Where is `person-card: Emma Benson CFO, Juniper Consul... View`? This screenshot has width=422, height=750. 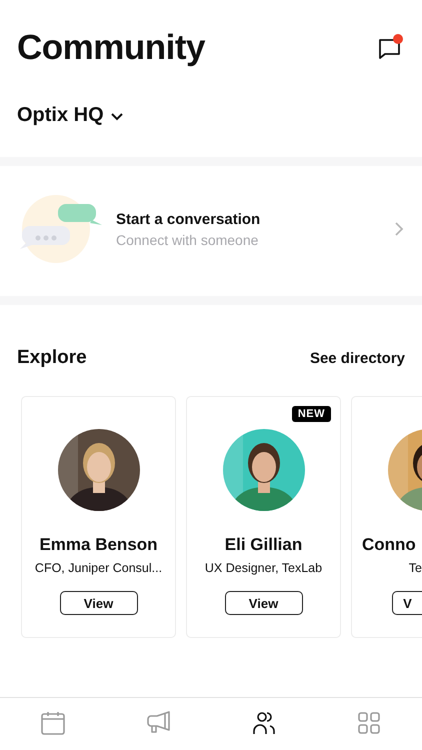
person-card: Emma Benson CFO, Juniper Consul... View is located at coordinates (98, 517).